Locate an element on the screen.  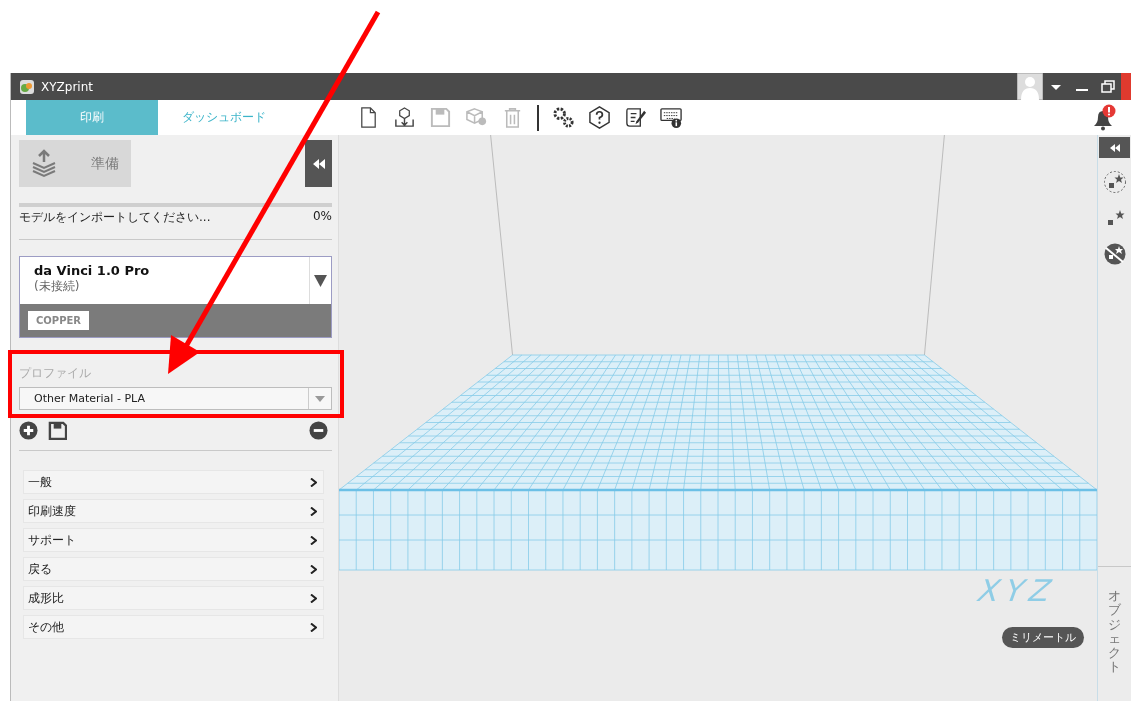
settings-section-item: 印刷速度 is located at coordinates (173, 511).